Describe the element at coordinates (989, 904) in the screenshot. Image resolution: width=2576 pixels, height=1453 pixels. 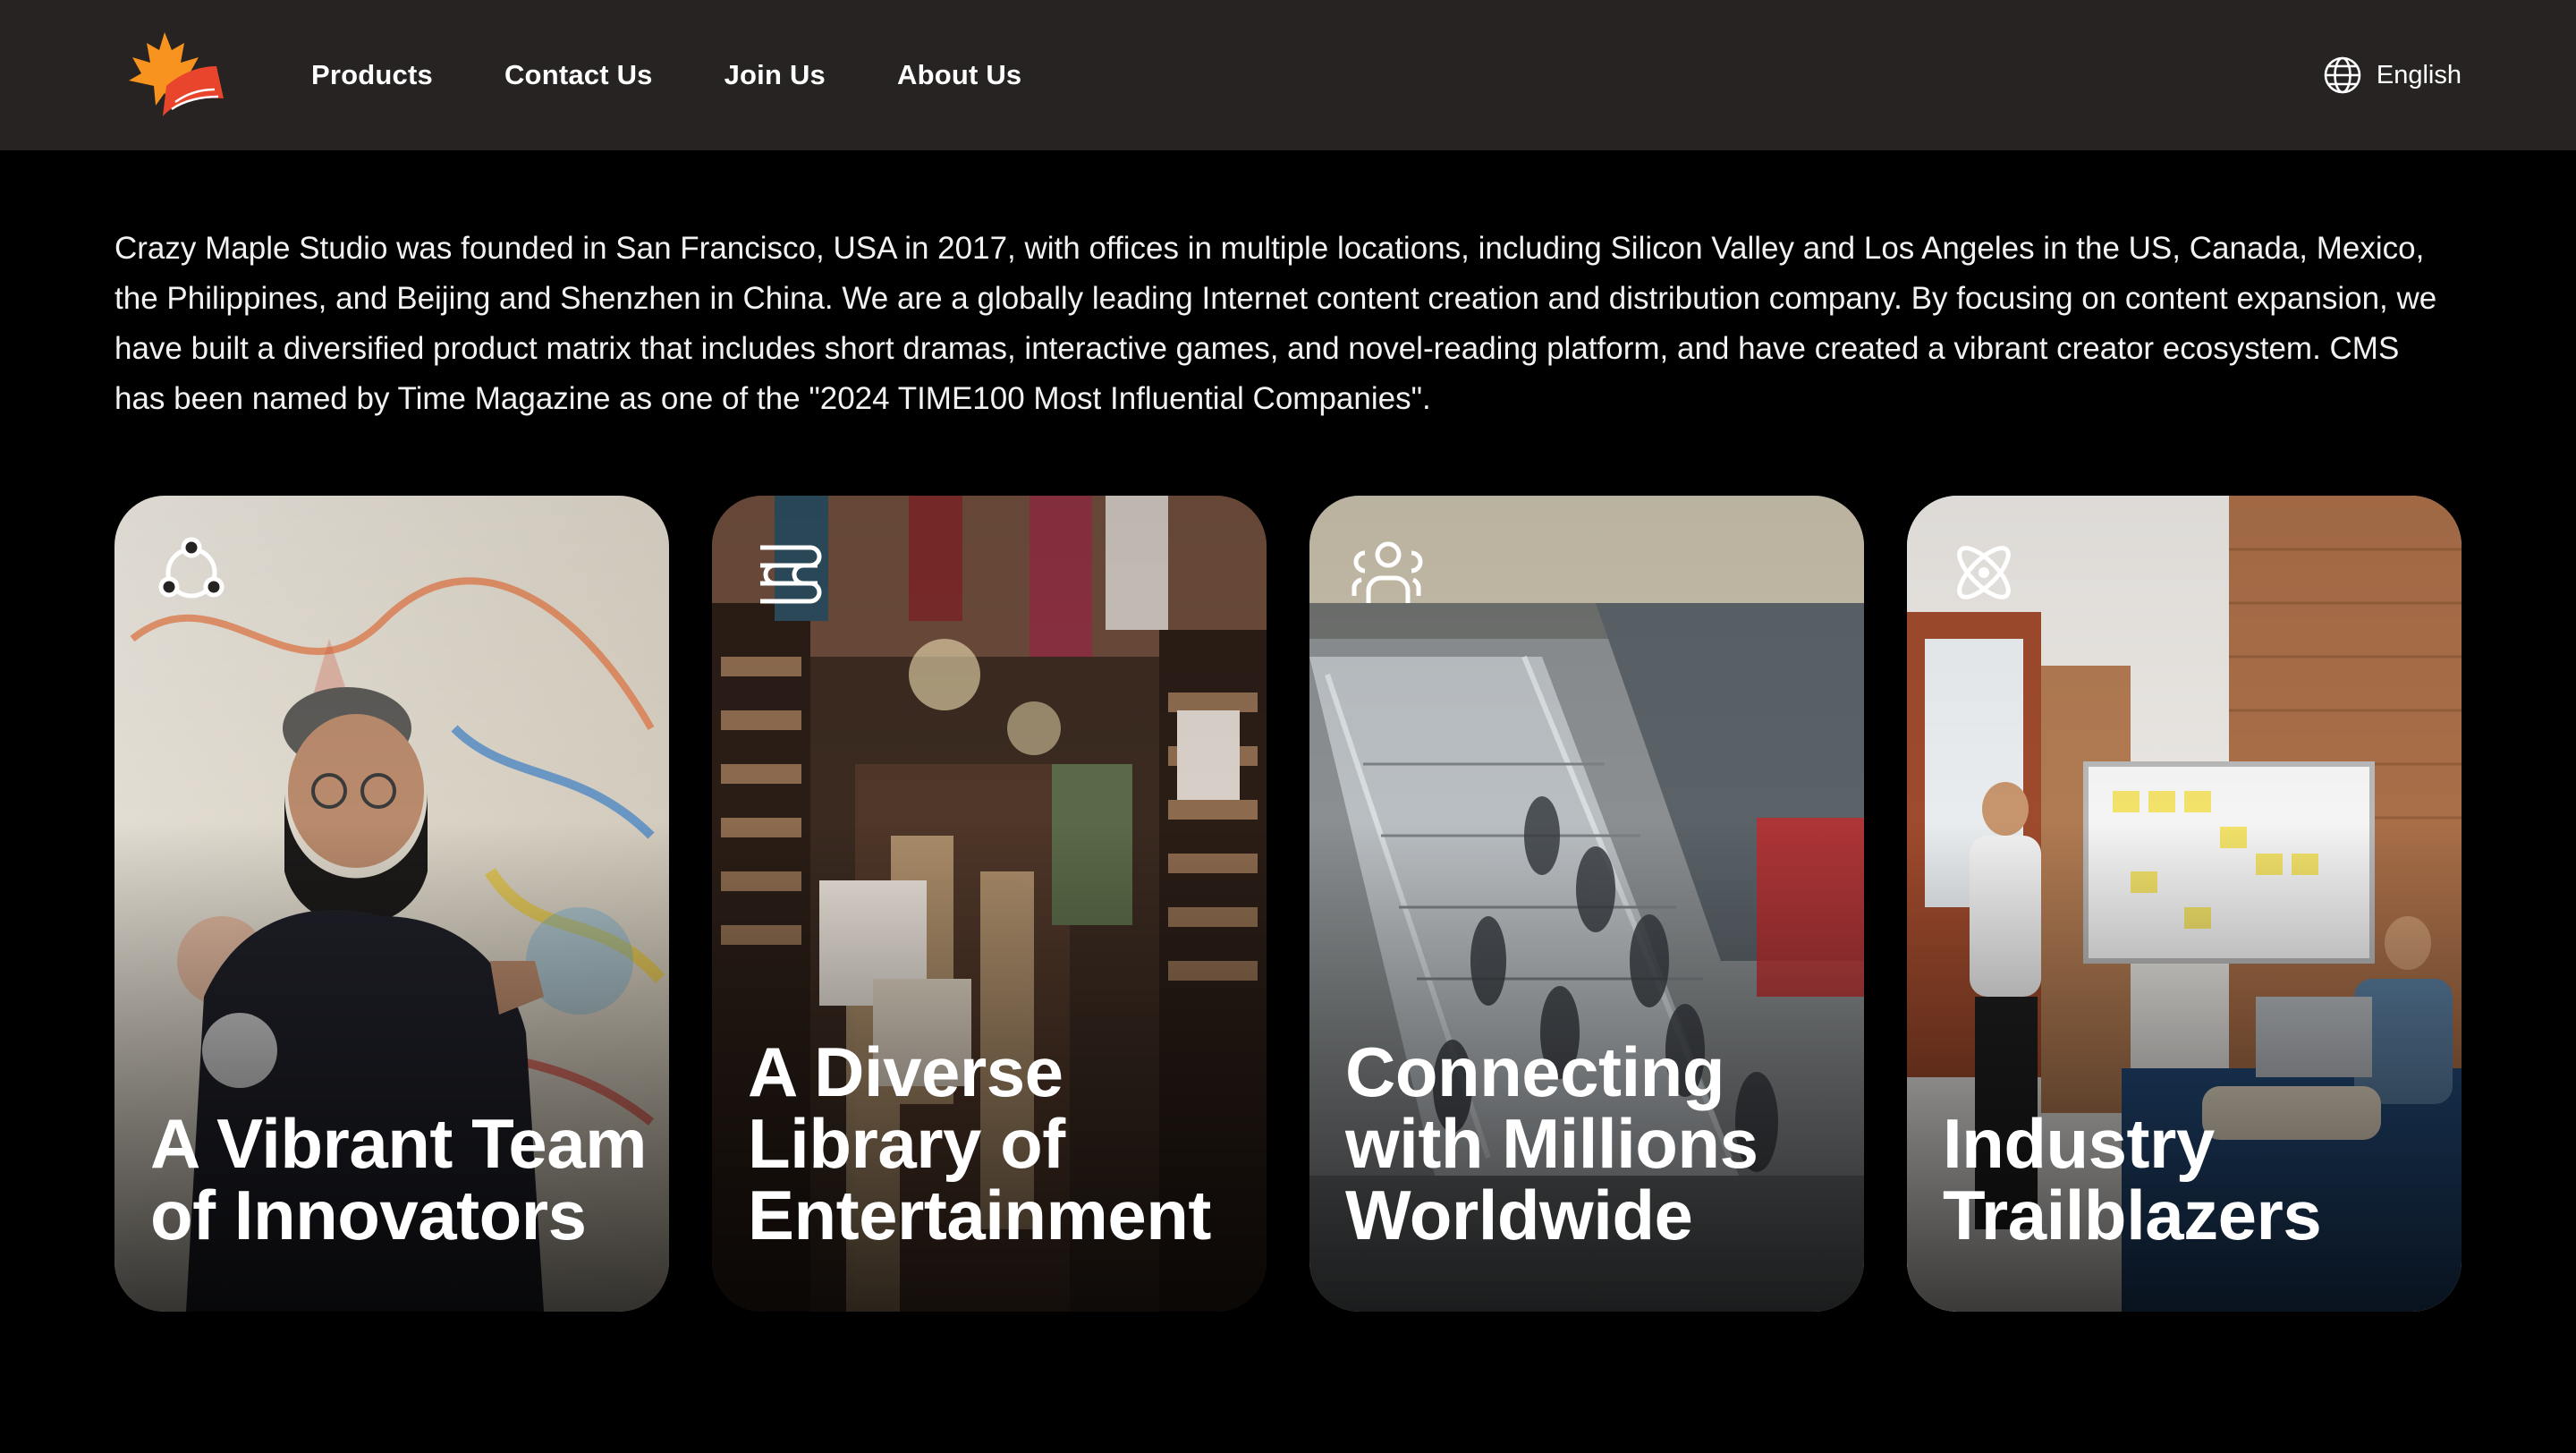
I see `feature-card-library: A Diverse Library of Entertainment` at that location.